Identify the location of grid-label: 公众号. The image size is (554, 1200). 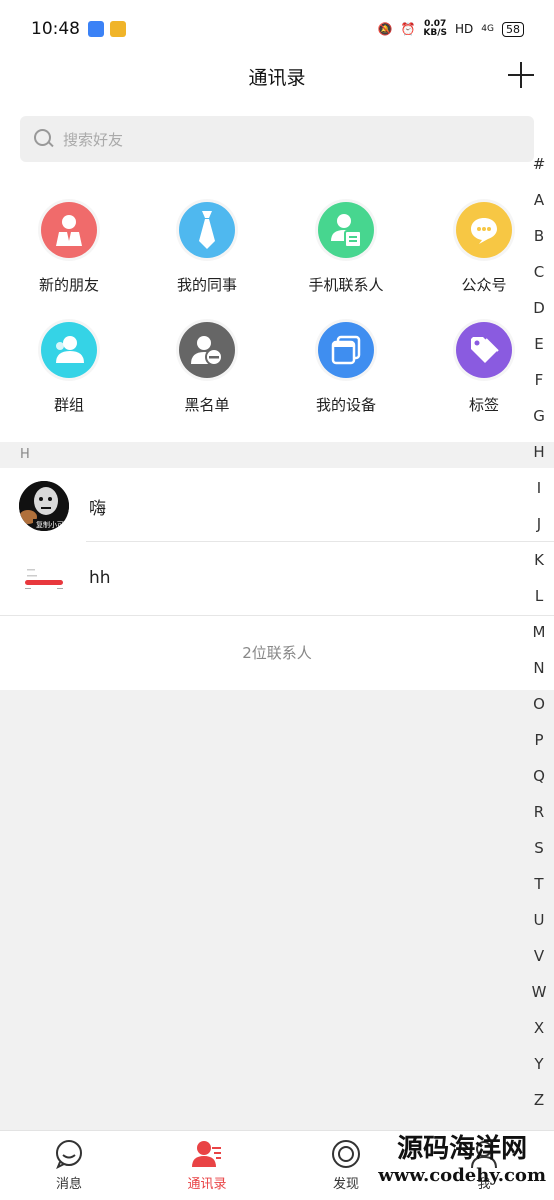
(484, 285).